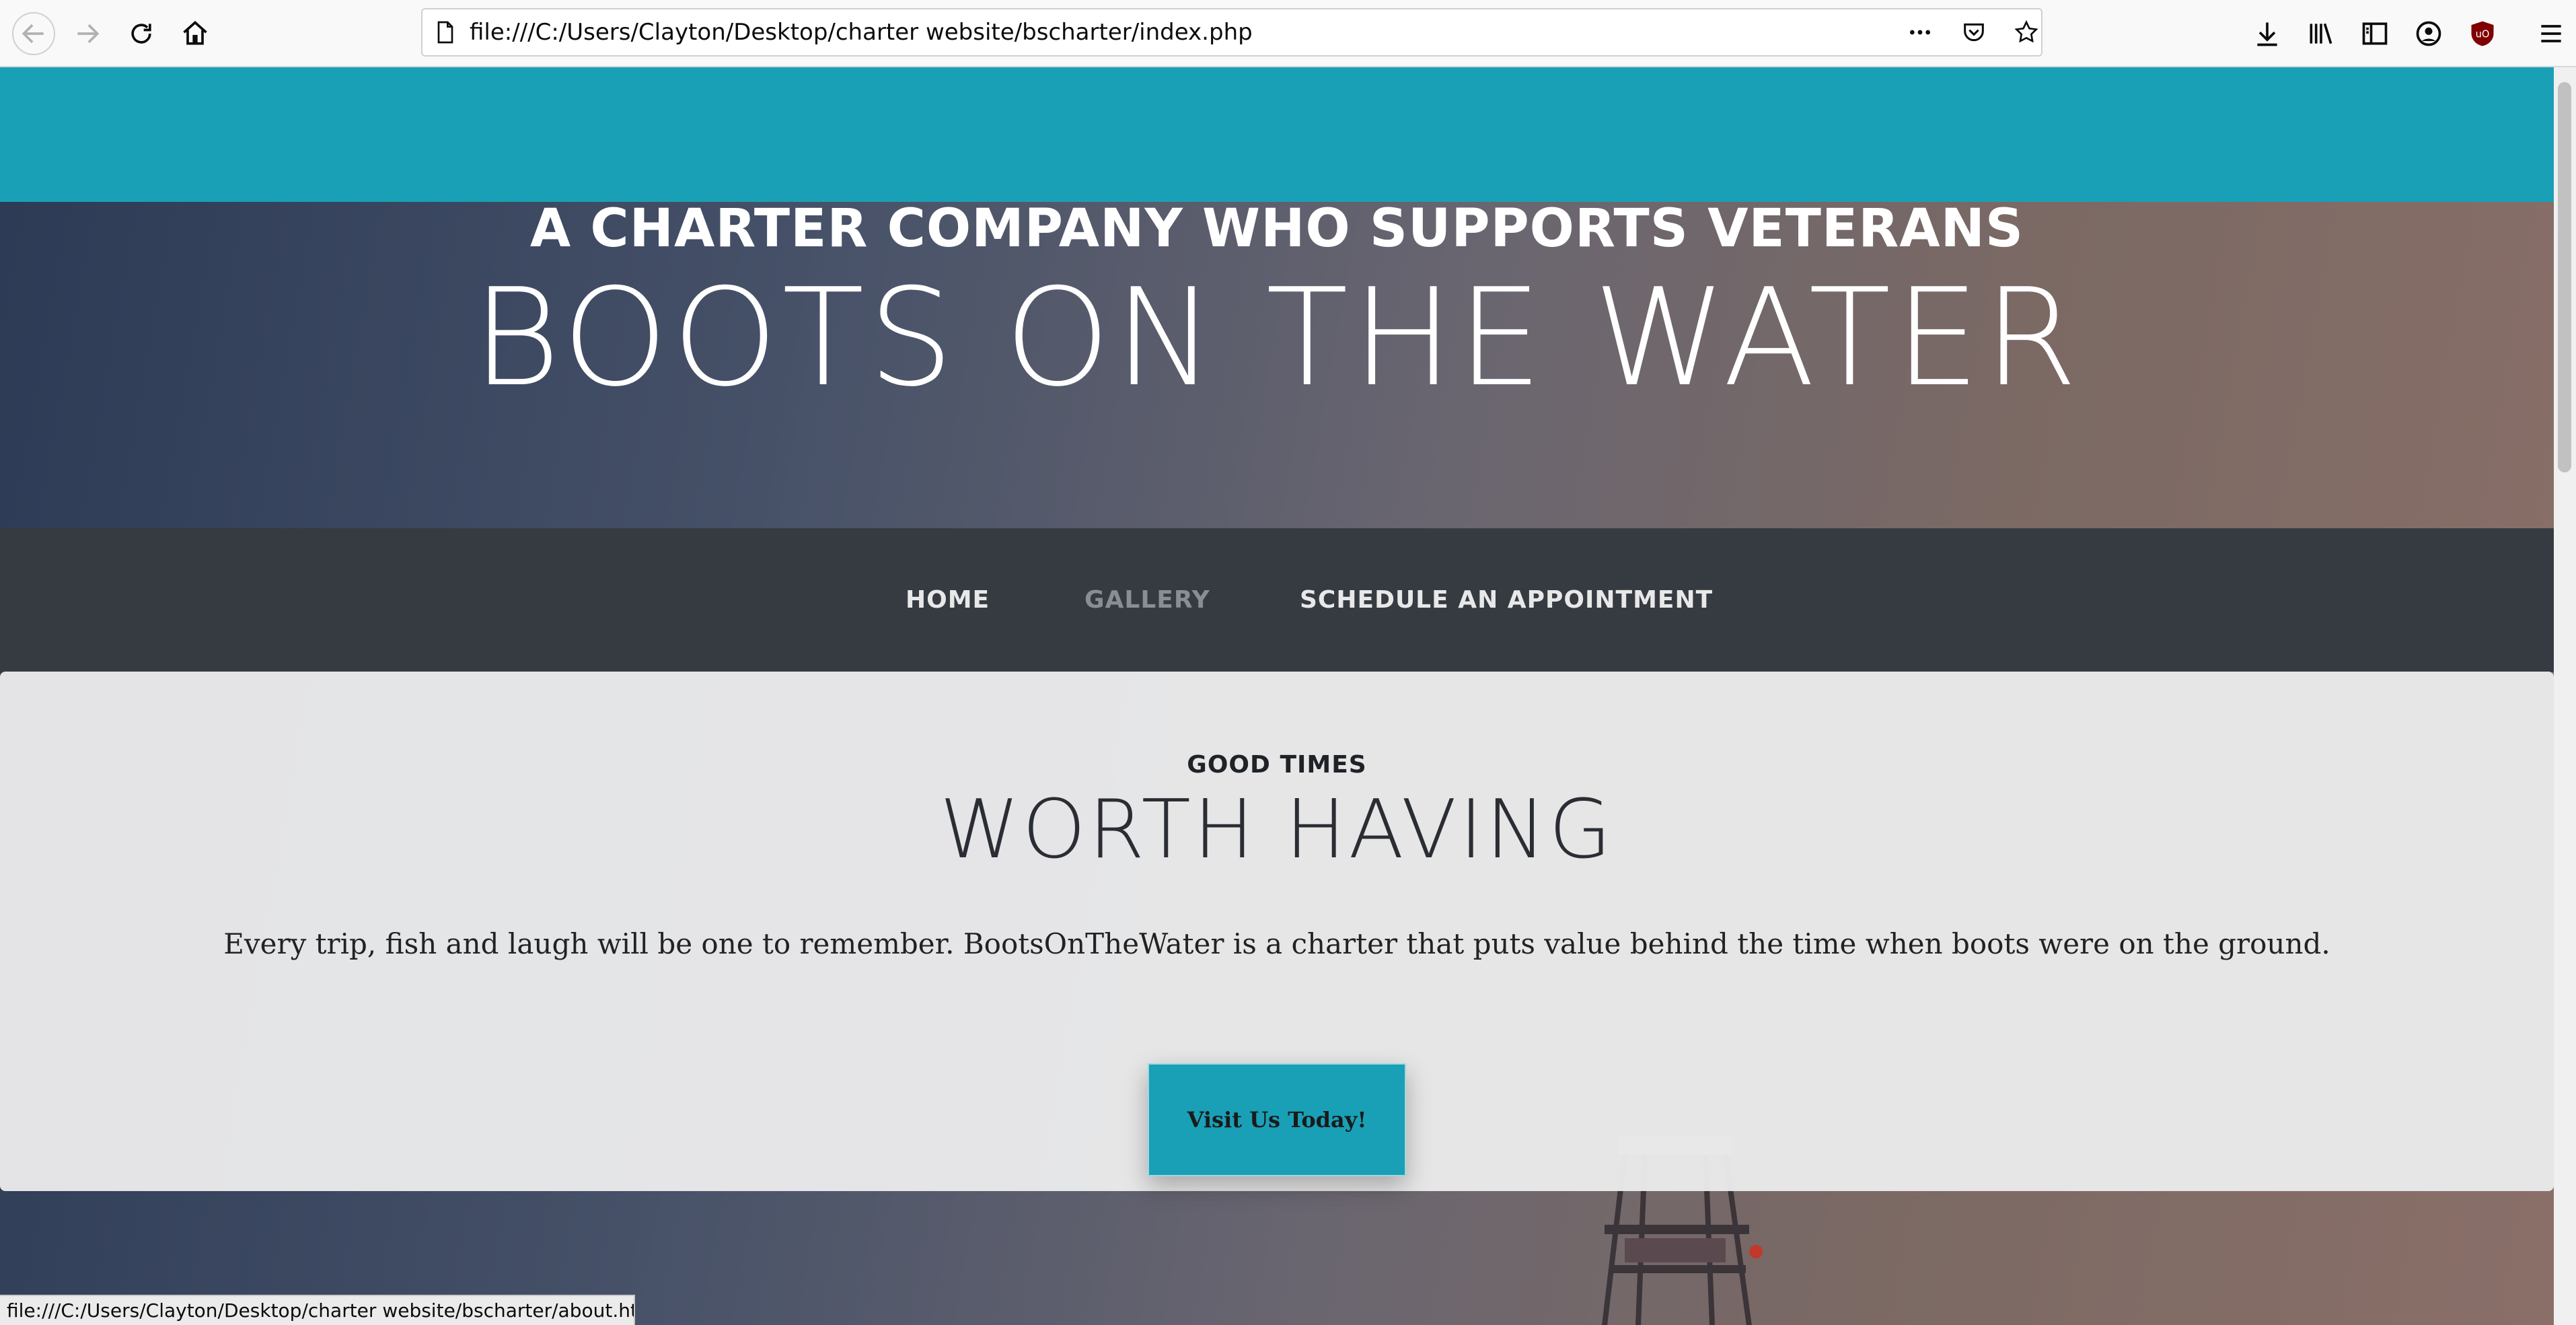  What do you see at coordinates (2026, 32) in the screenshot?
I see `bookmark-star-icon` at bounding box center [2026, 32].